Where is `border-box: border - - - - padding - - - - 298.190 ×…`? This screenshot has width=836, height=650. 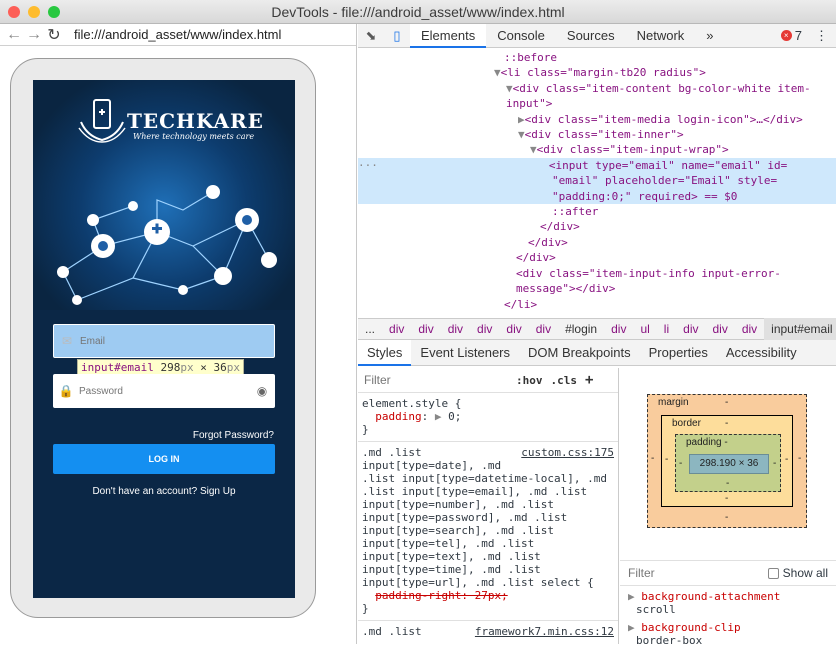 border-box: border - - - - padding - - - - 298.190 ×… is located at coordinates (727, 461).